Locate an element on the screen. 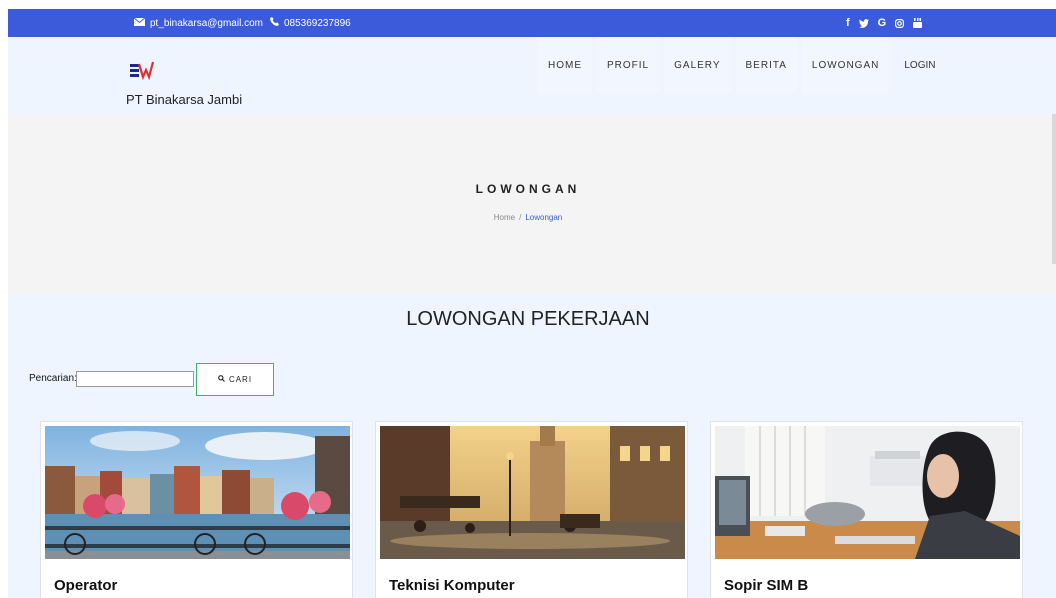  search-label: Pencarian: is located at coordinates (53, 378).